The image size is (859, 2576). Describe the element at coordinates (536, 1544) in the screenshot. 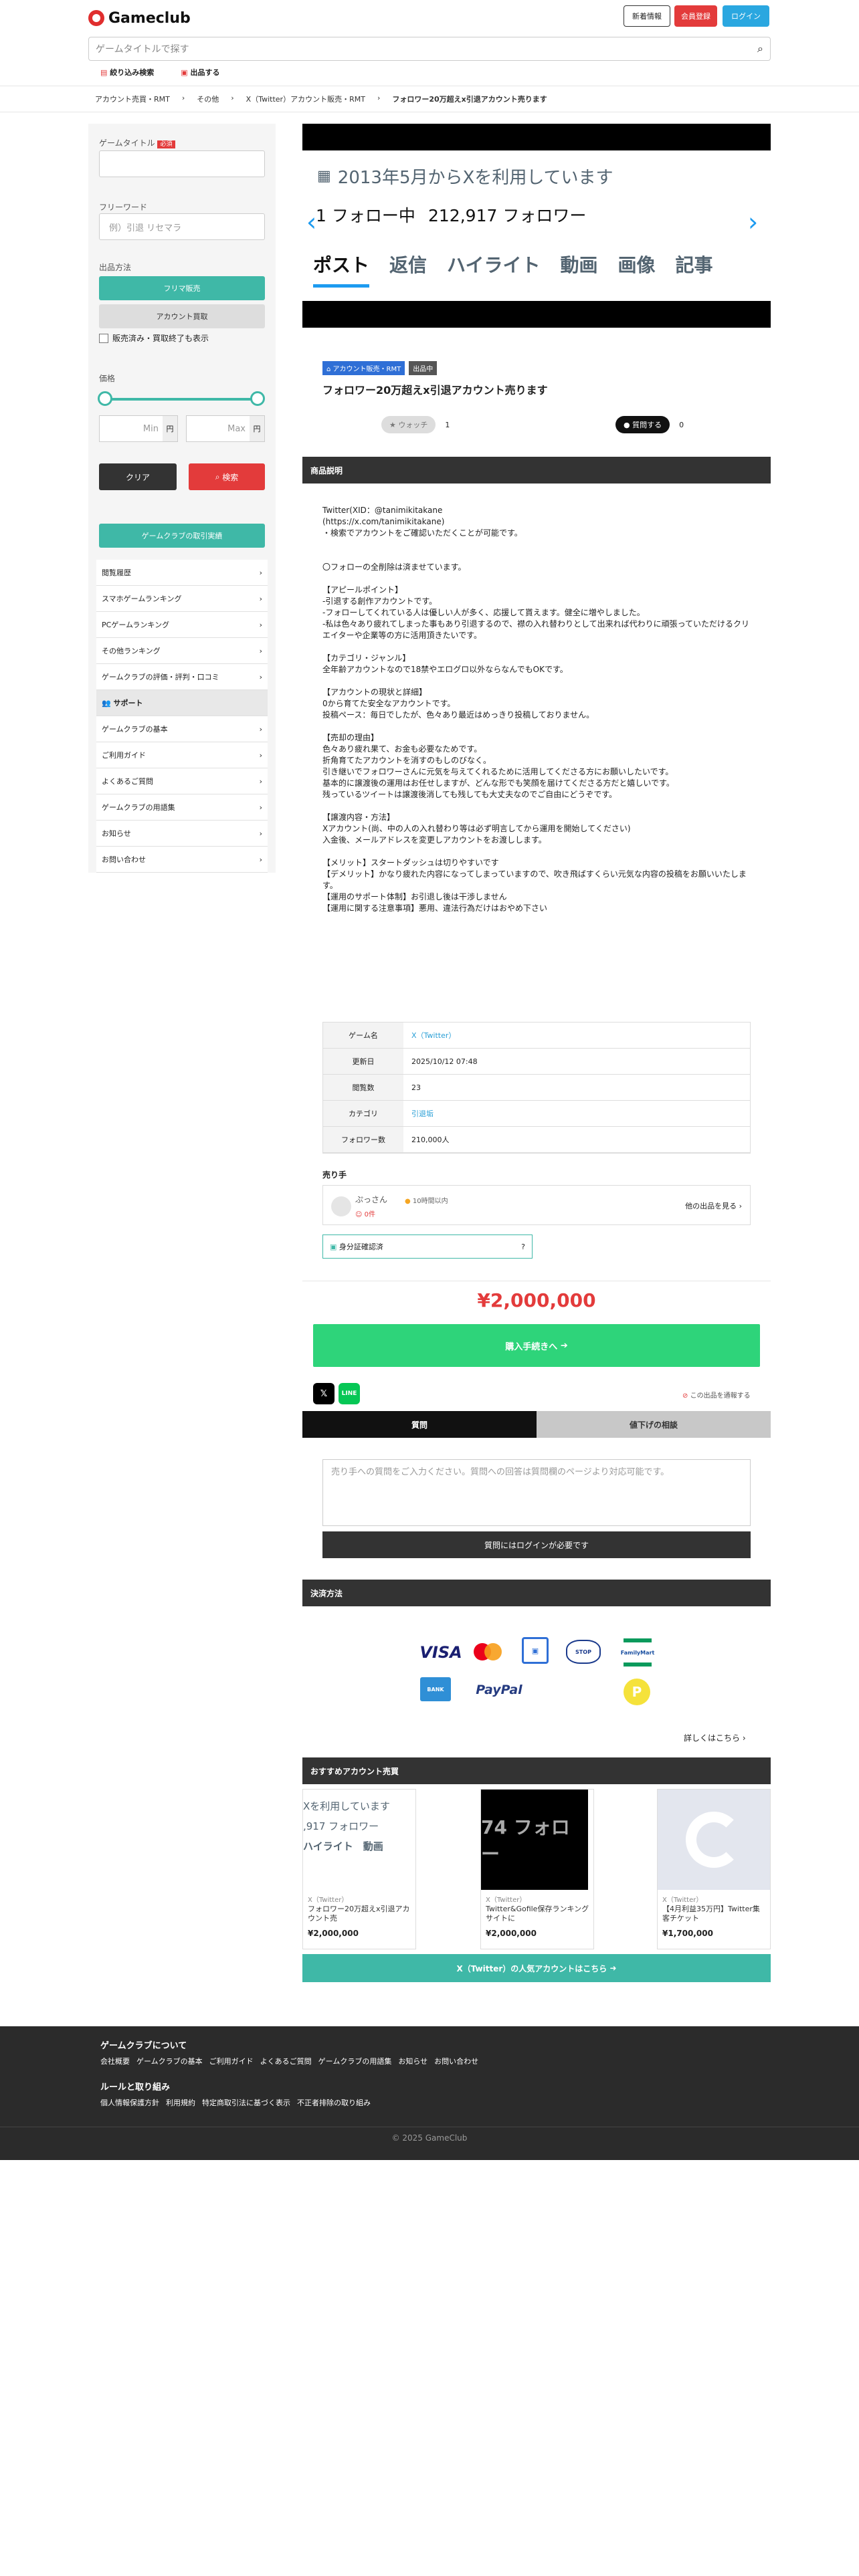

I see `question-login-button: 質問にはログインが必要です` at that location.